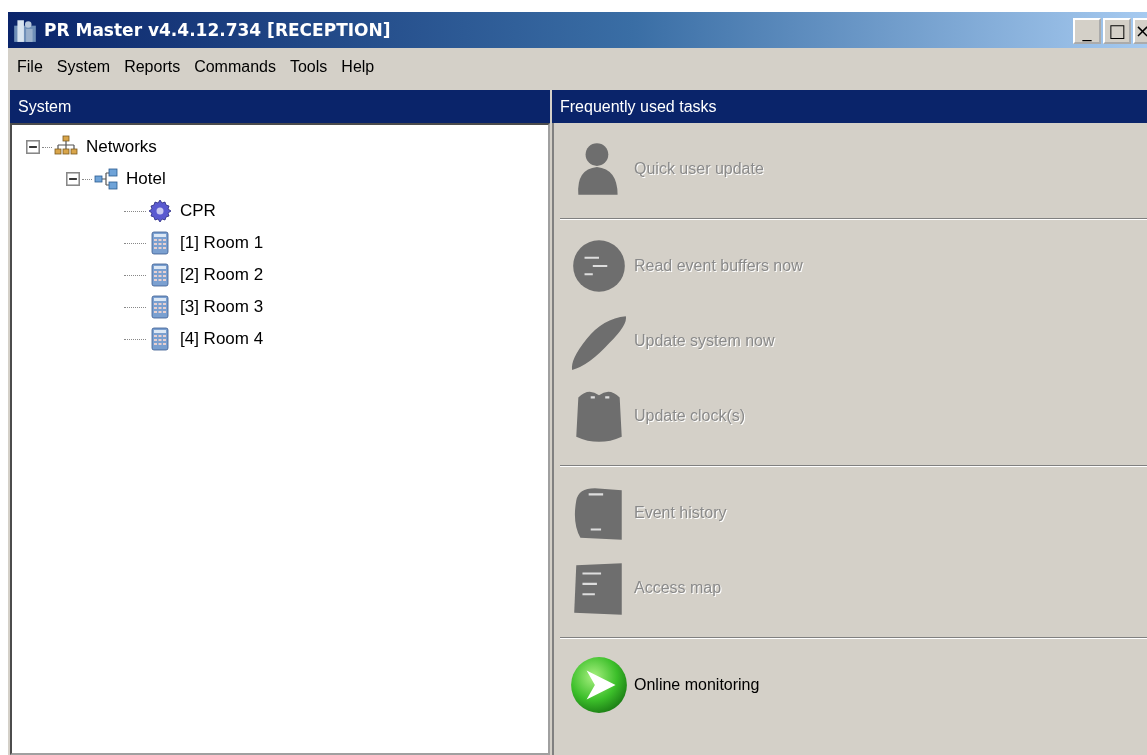 The width and height of the screenshot is (1147, 755). I want to click on task-link: Online monitoring, so click(697, 684).